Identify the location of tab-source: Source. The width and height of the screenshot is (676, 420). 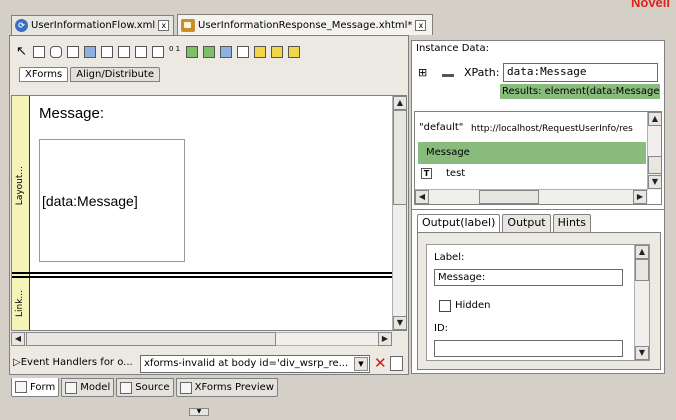
(145, 387).